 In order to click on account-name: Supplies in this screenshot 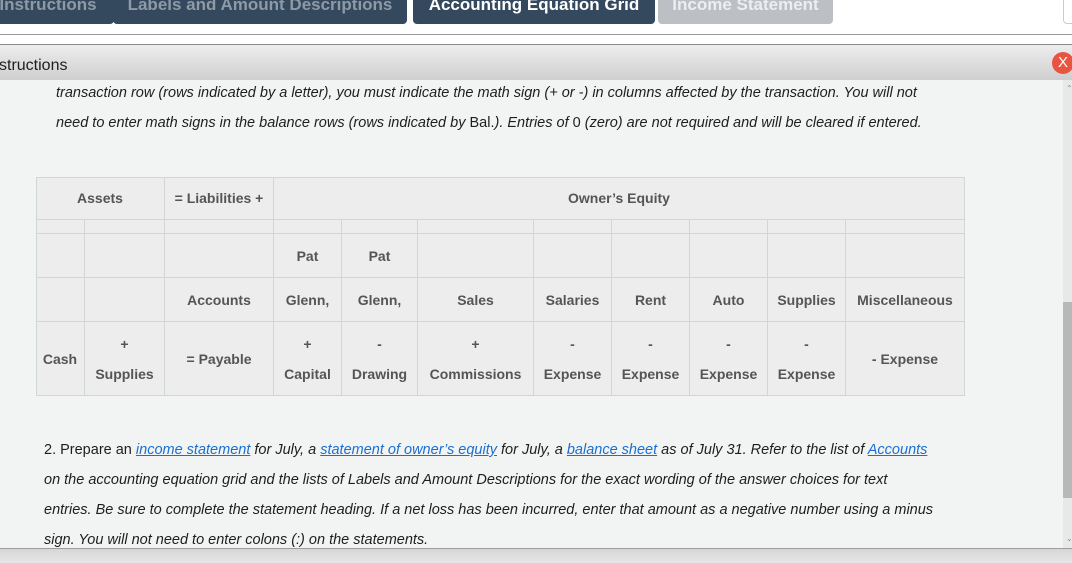, I will do `click(124, 373)`.